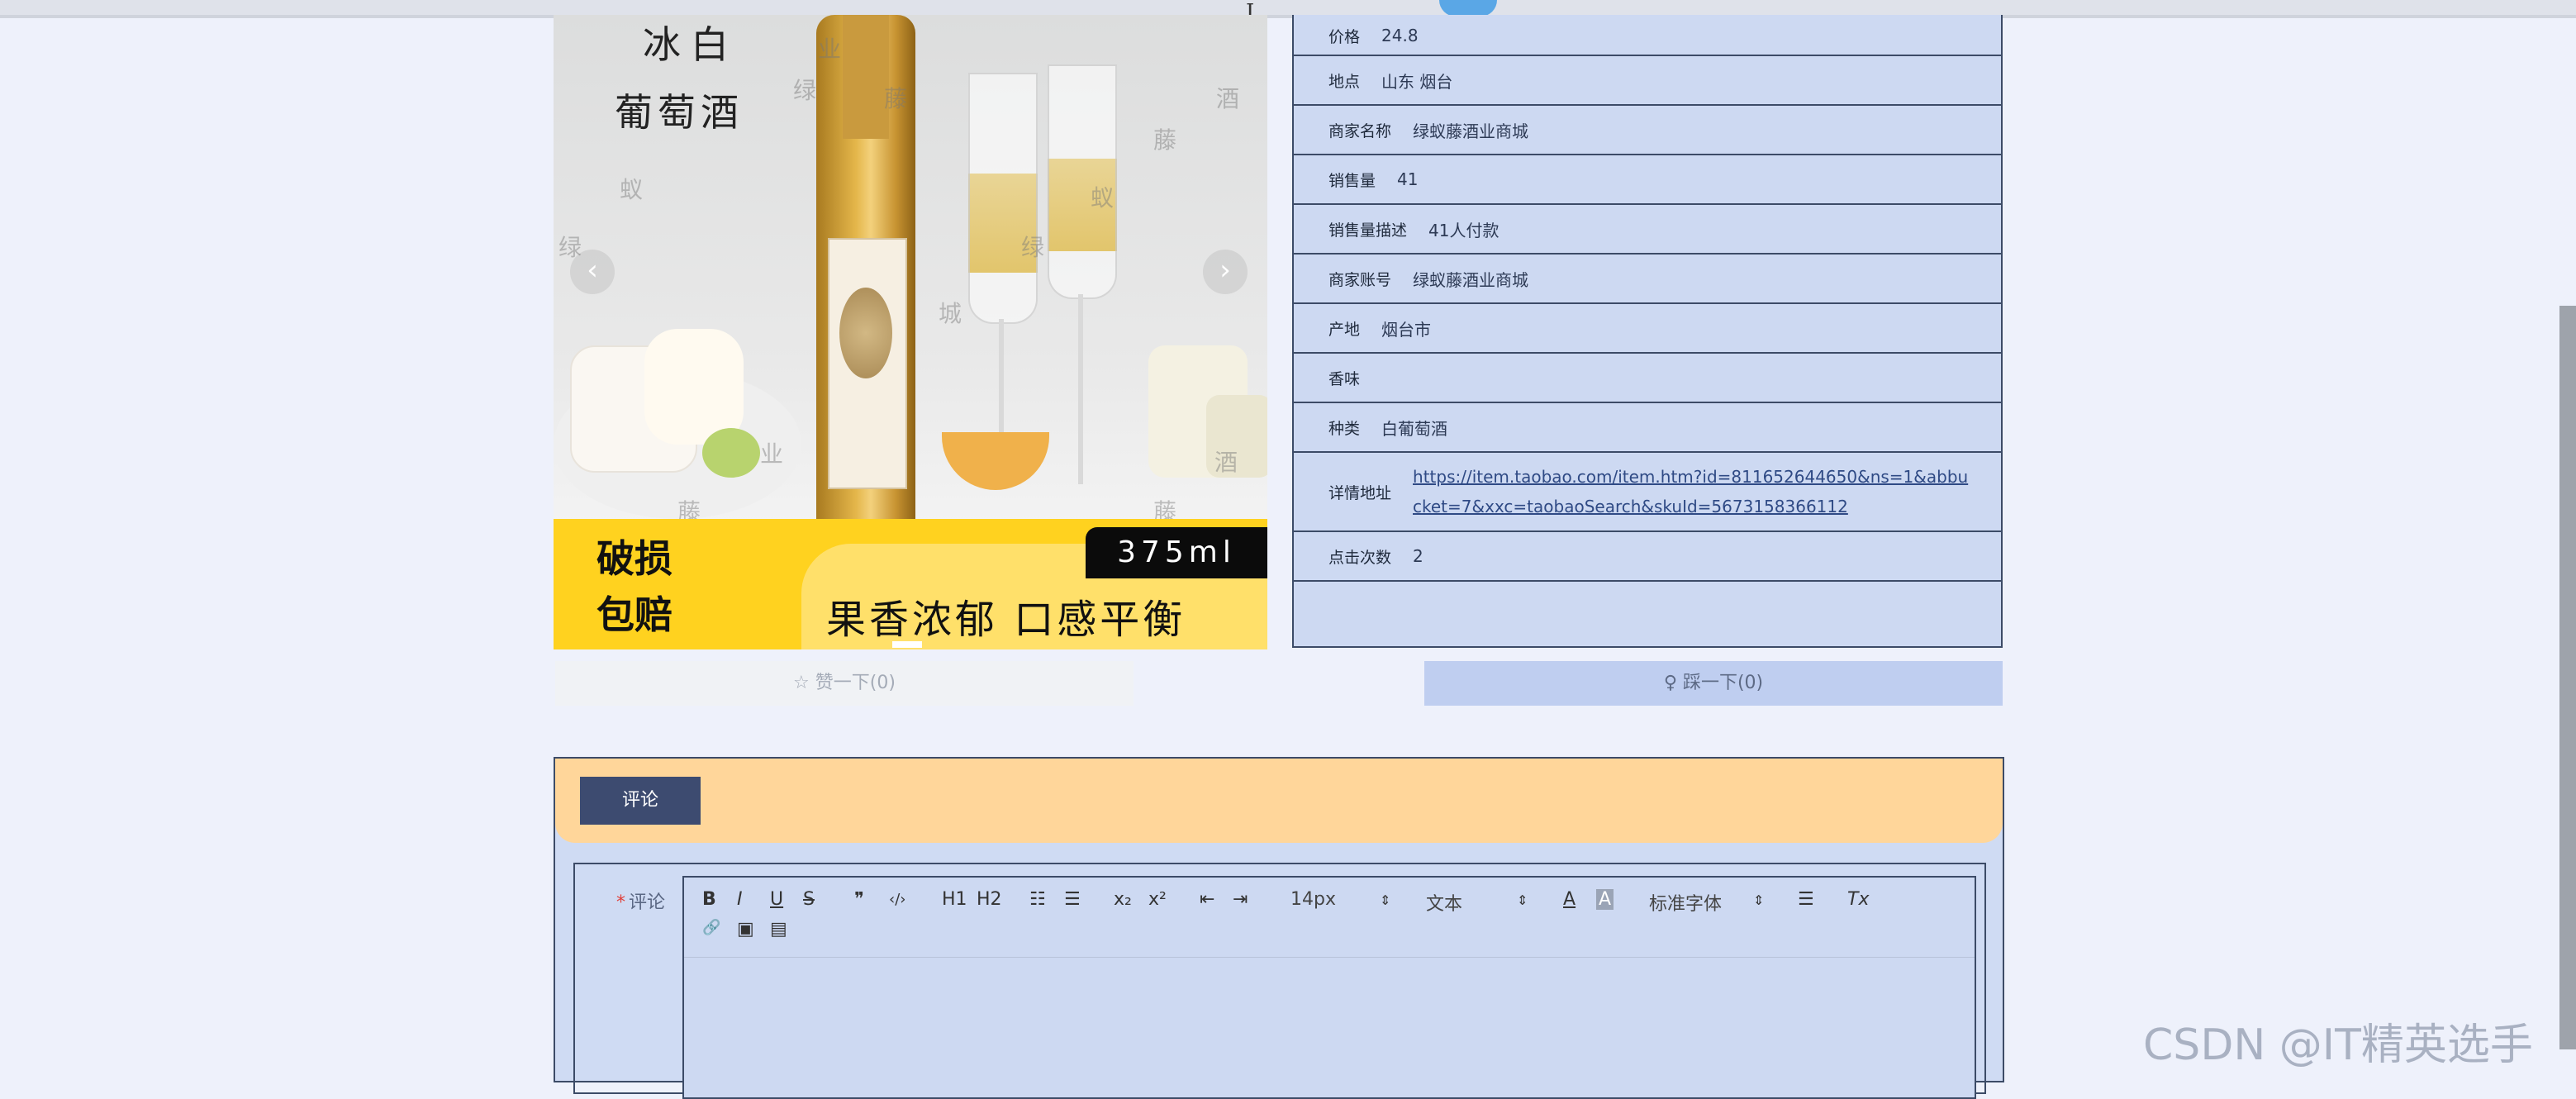 The image size is (2576, 1099). I want to click on outdent-icon: ⇤, so click(1207, 899).